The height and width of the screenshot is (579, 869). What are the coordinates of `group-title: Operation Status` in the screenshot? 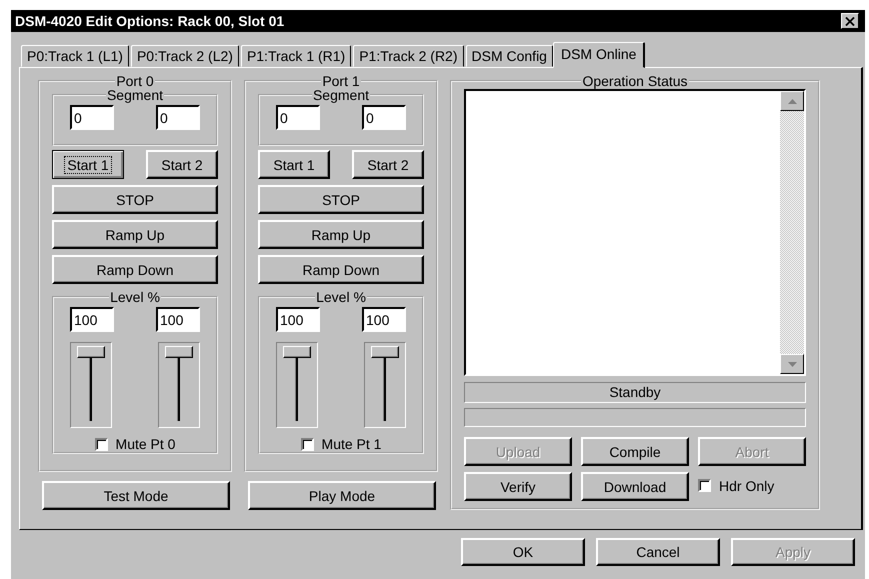 It's located at (635, 81).